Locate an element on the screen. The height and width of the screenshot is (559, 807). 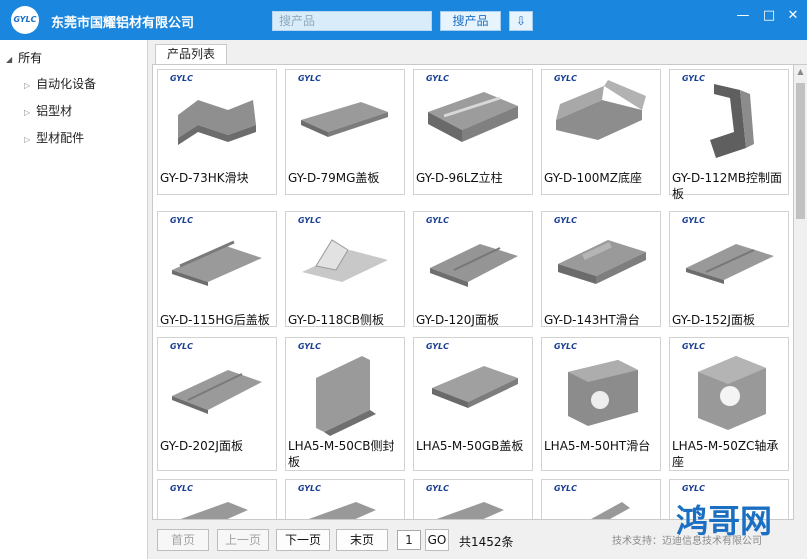
product-name: GY-D-73HK滑块 is located at coordinates (204, 178).